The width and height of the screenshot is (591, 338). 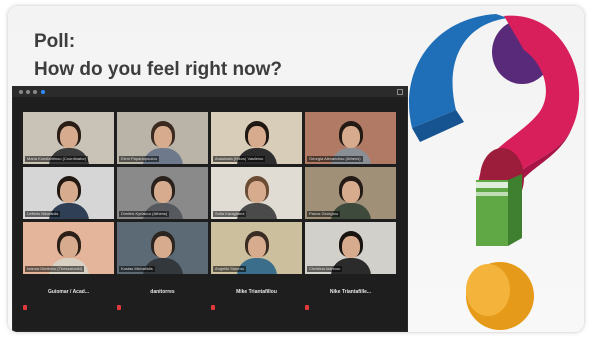 What do you see at coordinates (137, 269) in the screenshot?
I see `participant-name-label: Kostas Michailidis` at bounding box center [137, 269].